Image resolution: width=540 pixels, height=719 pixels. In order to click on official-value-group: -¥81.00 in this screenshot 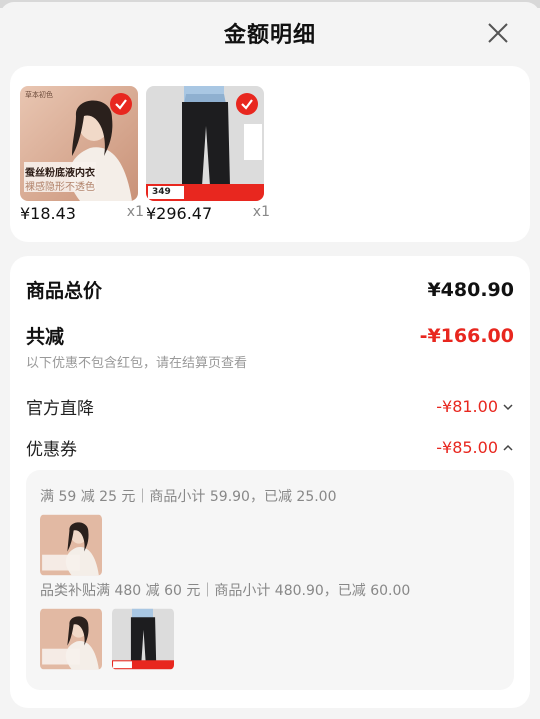, I will do `click(475, 406)`.